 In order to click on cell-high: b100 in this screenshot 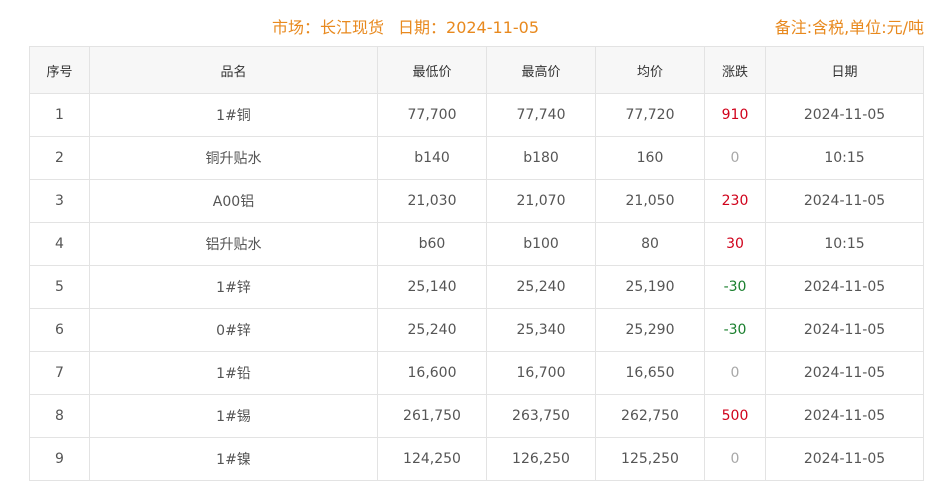, I will do `click(541, 244)`.